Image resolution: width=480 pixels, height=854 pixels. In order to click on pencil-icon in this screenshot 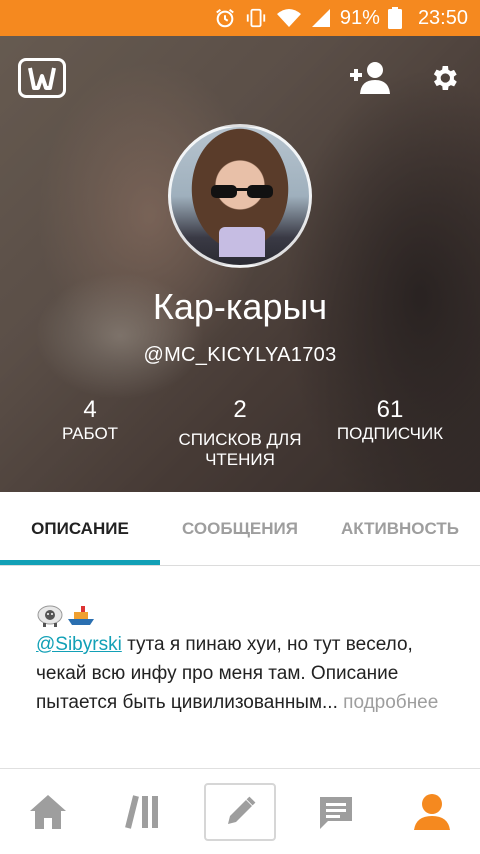, I will do `click(242, 810)`.